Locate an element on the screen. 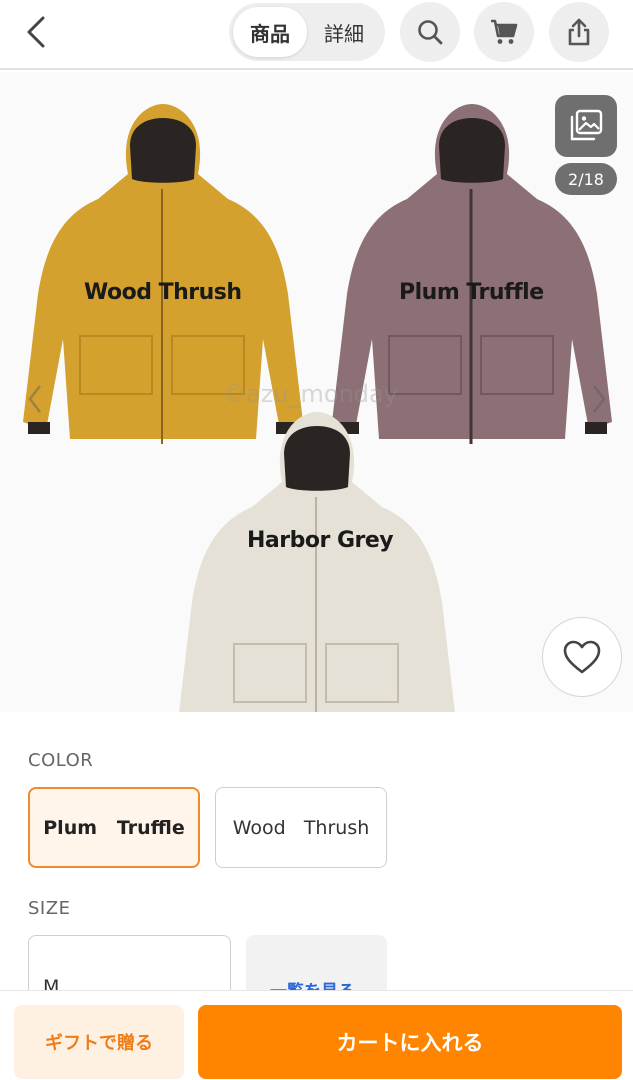  wood-thrush-label: Wood Thrush is located at coordinates (163, 292).